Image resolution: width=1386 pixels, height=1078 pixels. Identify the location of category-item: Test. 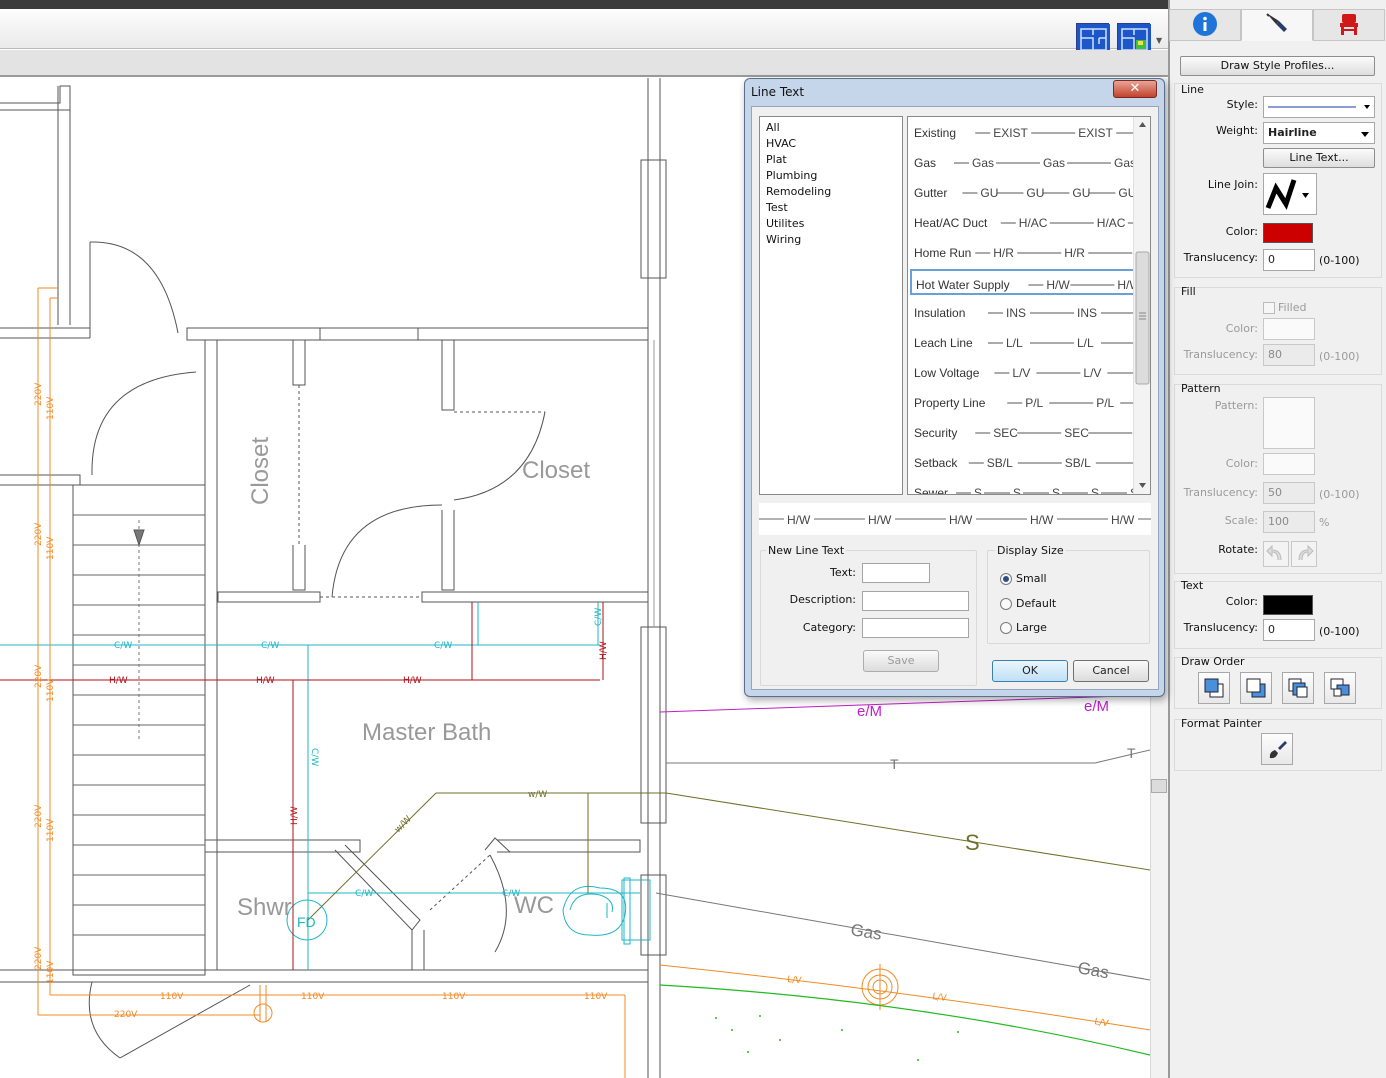
(834, 208).